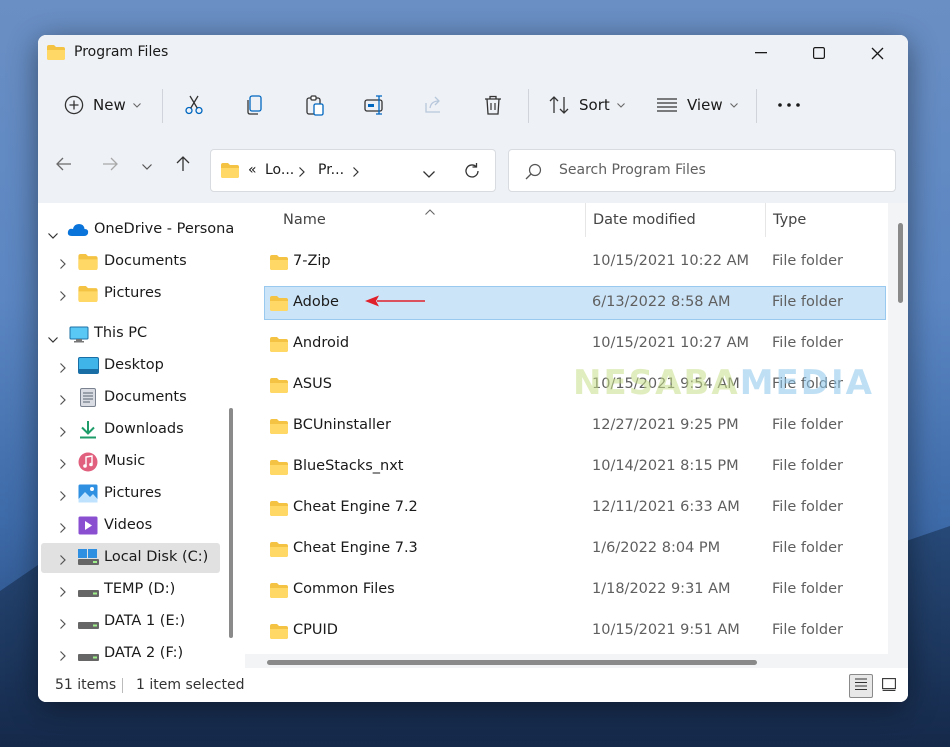 This screenshot has height=747, width=950. Describe the element at coordinates (64, 166) in the screenshot. I see `back-button` at that location.